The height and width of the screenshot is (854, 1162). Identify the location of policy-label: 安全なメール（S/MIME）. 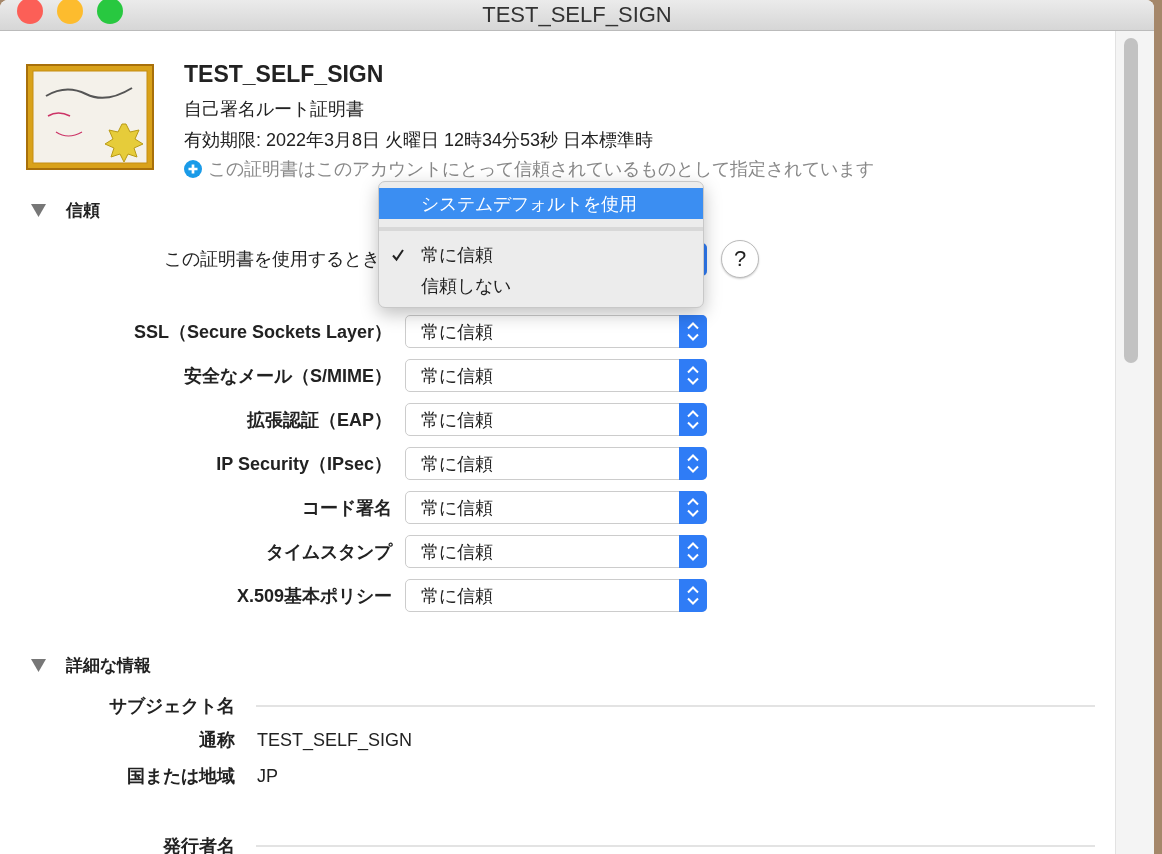
(287, 376).